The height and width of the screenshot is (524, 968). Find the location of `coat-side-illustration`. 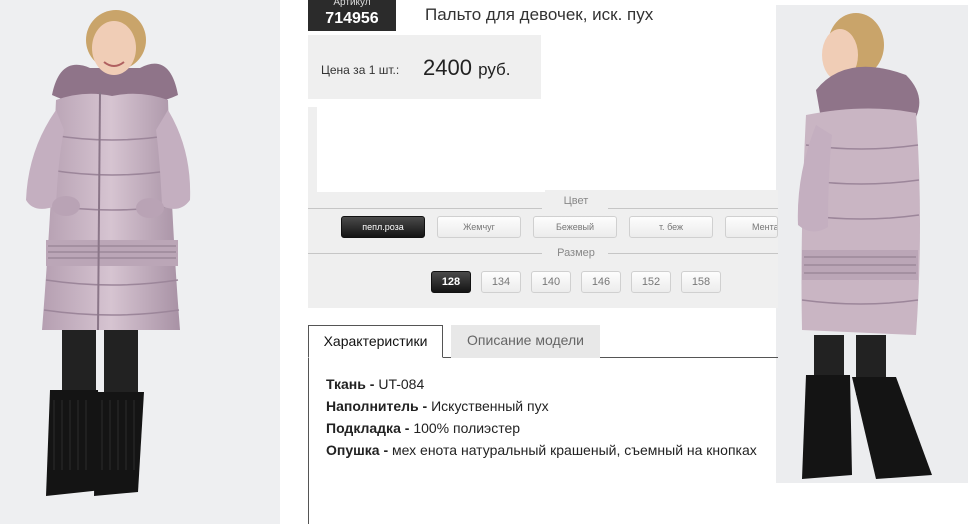

coat-side-illustration is located at coordinates (864, 246).